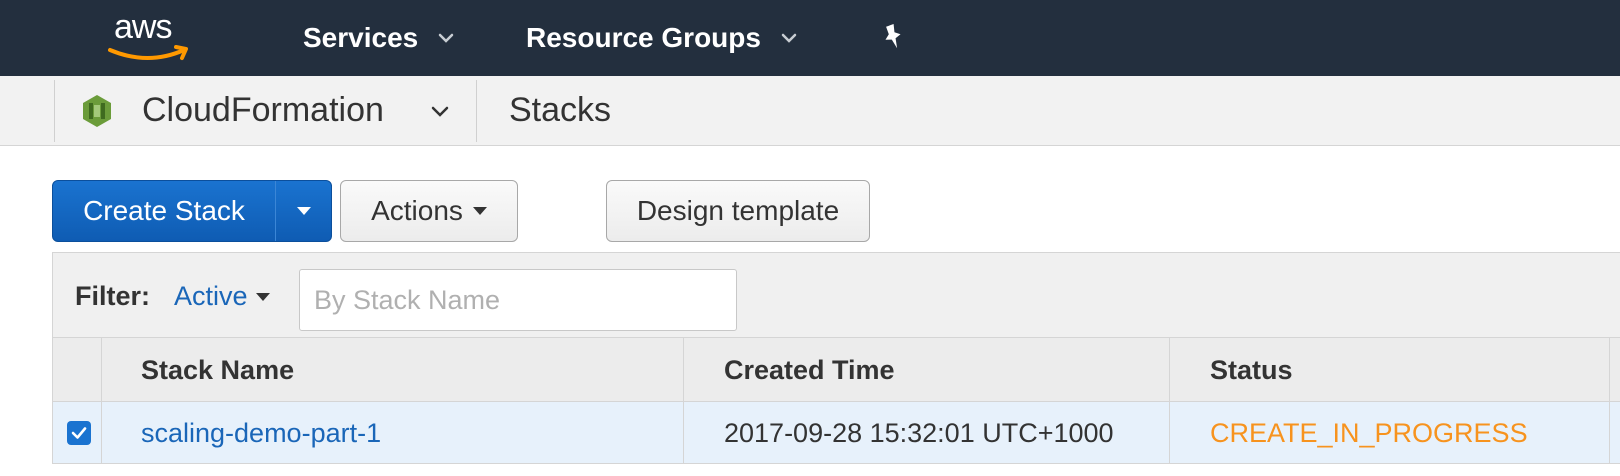 This screenshot has width=1620, height=476. I want to click on row-checkbox, so click(79, 433).